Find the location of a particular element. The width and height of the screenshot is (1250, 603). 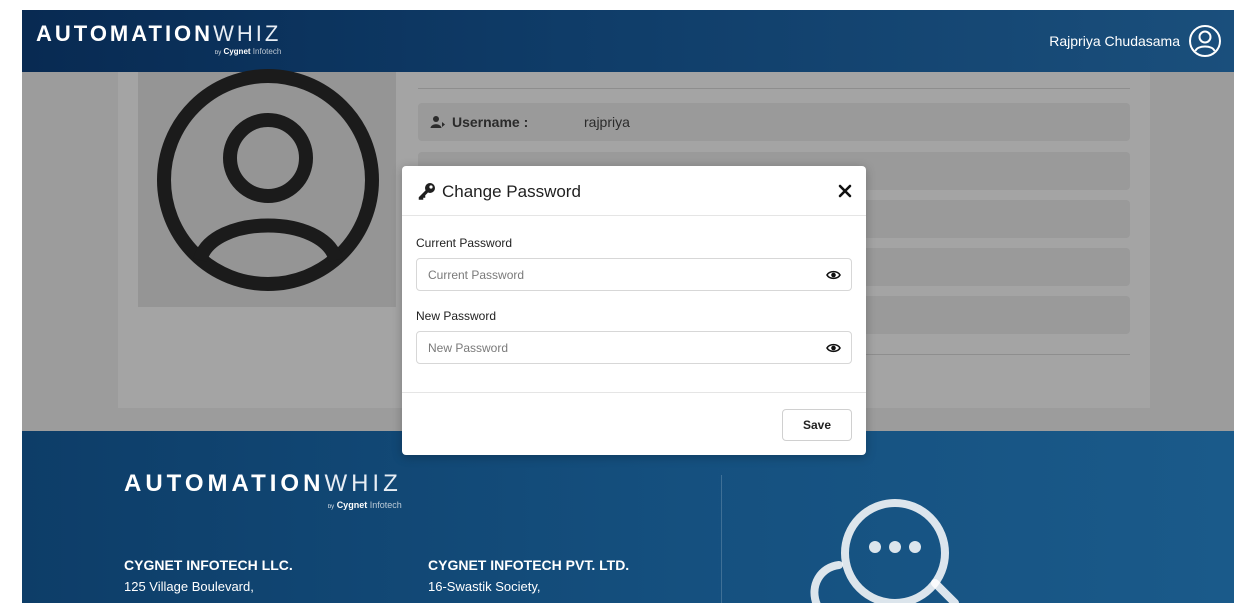

footer-brand-tagline: by Cygnet Infotech is located at coordinates (364, 505).